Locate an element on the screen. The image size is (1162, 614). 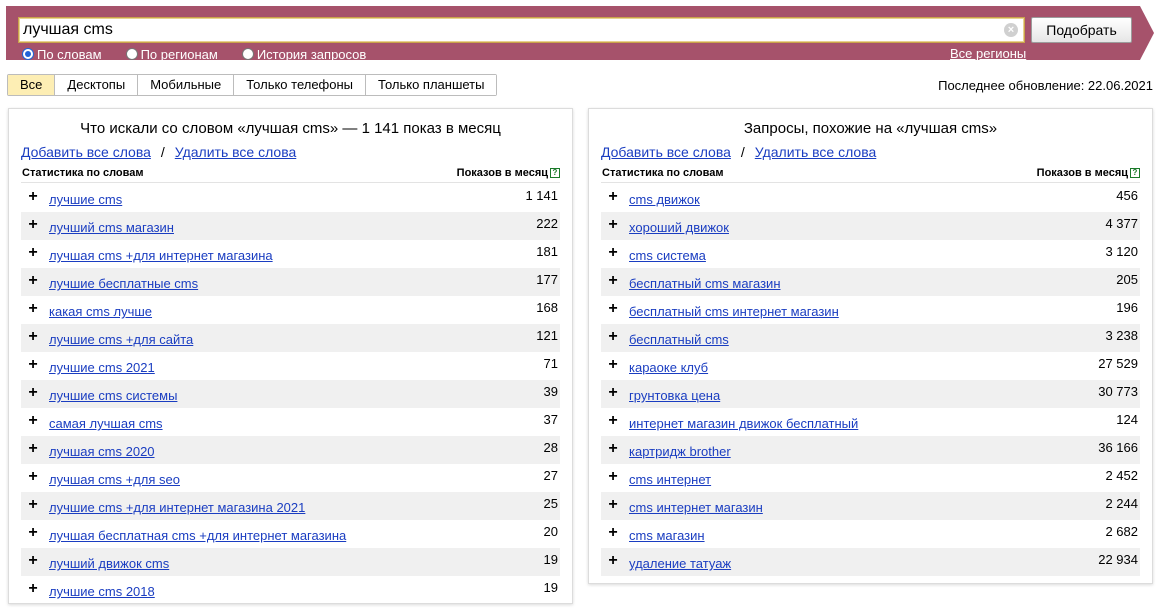
impressions-count: 222 is located at coordinates (547, 223).